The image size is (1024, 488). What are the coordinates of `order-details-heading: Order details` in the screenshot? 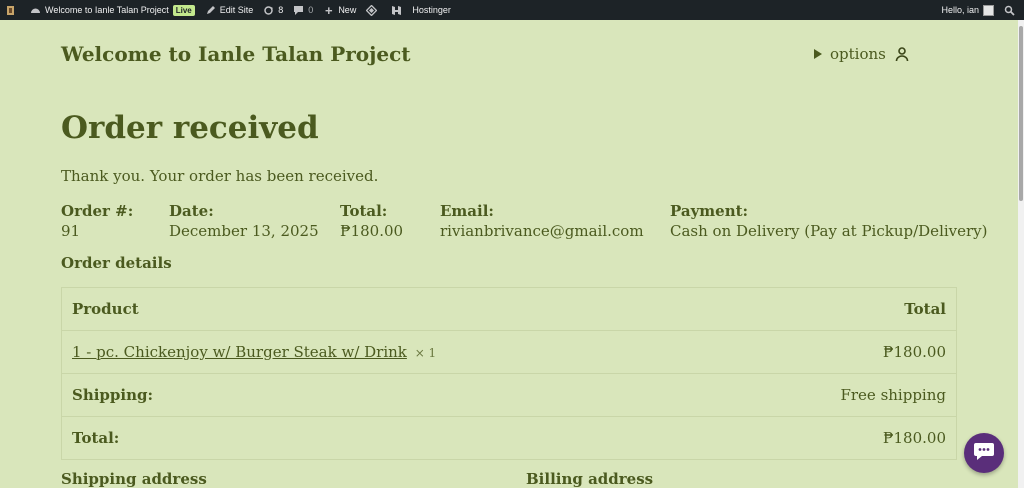 It's located at (116, 263).